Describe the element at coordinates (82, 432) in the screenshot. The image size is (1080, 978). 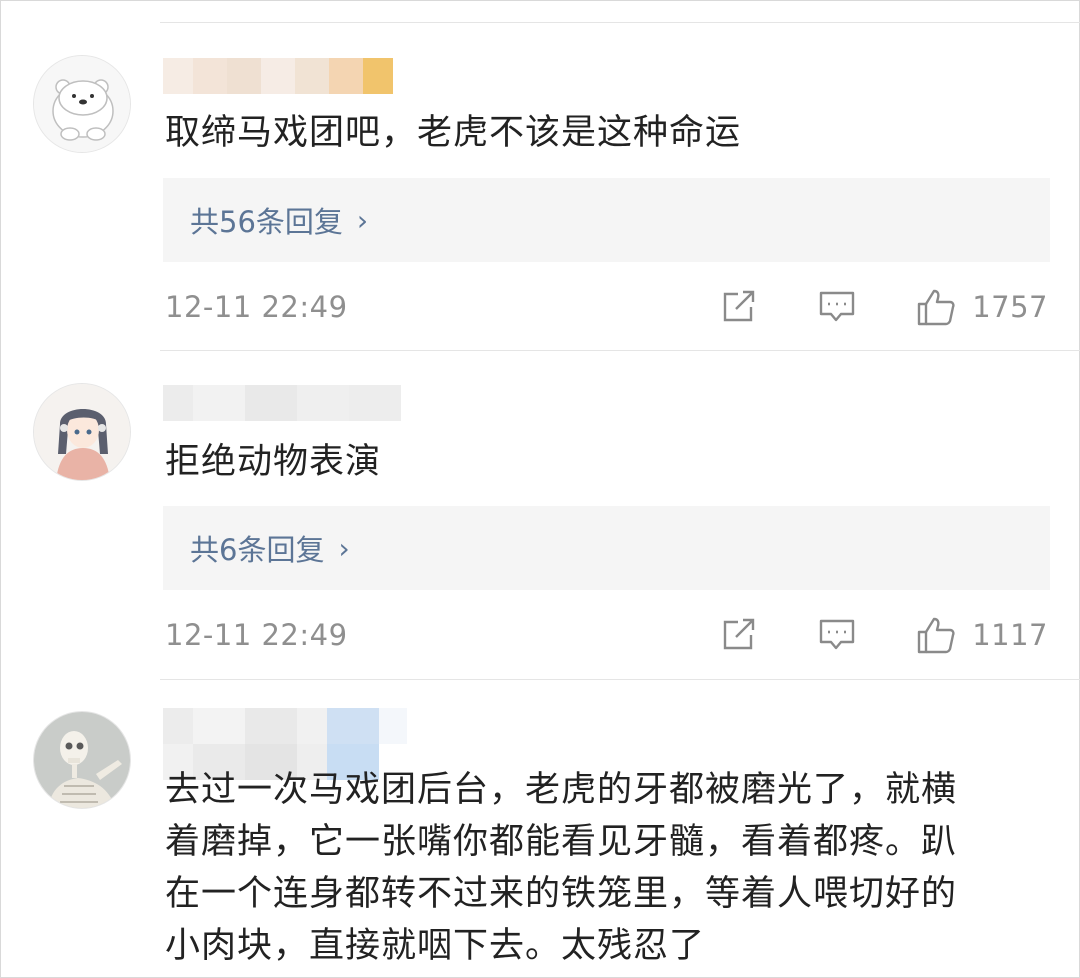
I see `anime-girl-avatar` at that location.